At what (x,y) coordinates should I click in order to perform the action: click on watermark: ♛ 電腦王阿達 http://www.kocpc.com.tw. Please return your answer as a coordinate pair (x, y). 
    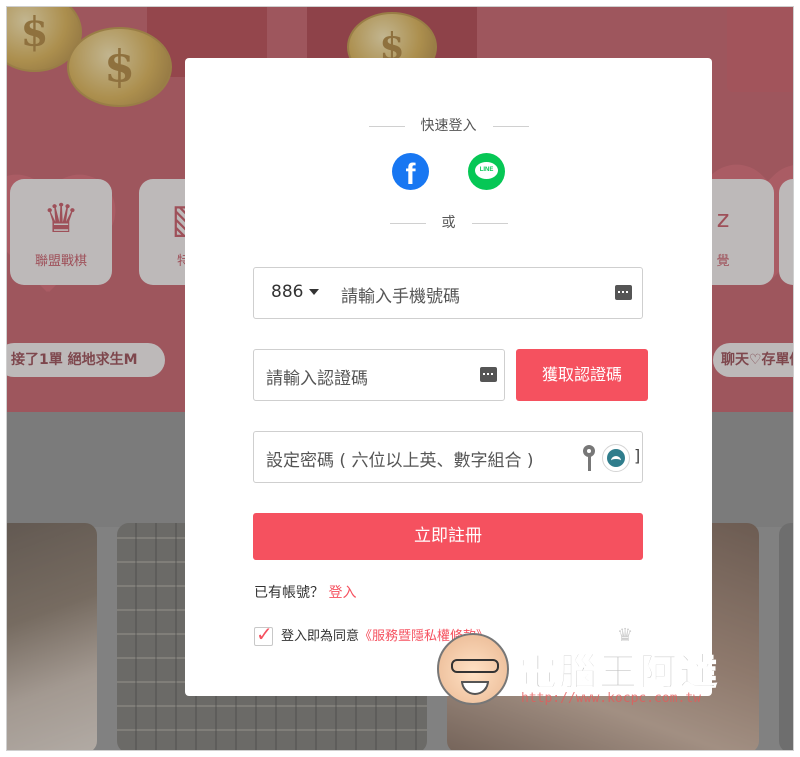
    Looking at the image, I should click on (602, 670).